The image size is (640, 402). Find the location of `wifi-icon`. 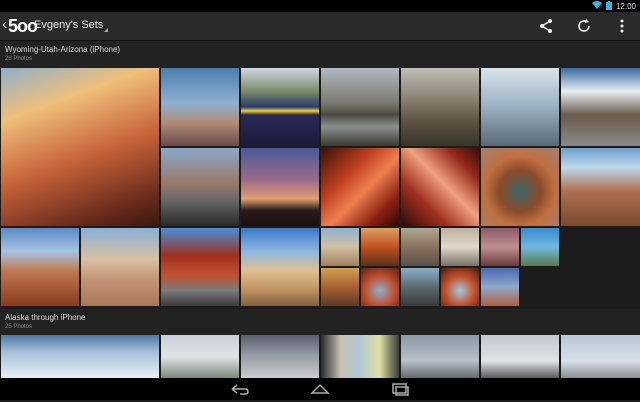

wifi-icon is located at coordinates (596, 6).